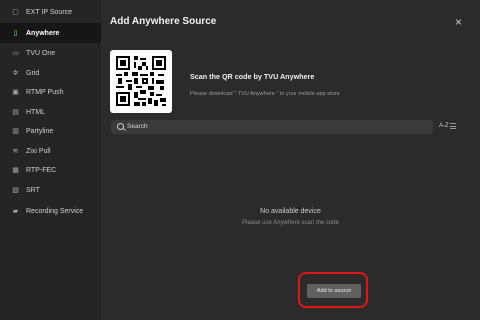 The width and height of the screenshot is (480, 320). What do you see at coordinates (33, 190) in the screenshot?
I see `sidebar-item-label: SRT` at bounding box center [33, 190].